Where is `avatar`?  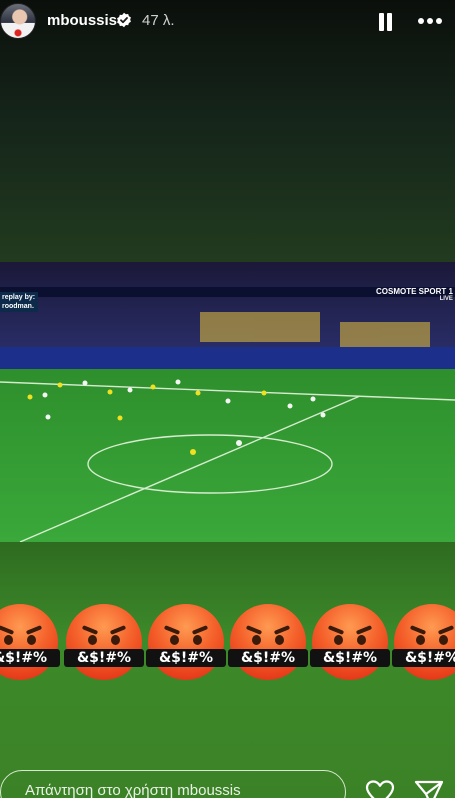 avatar is located at coordinates (18, 21).